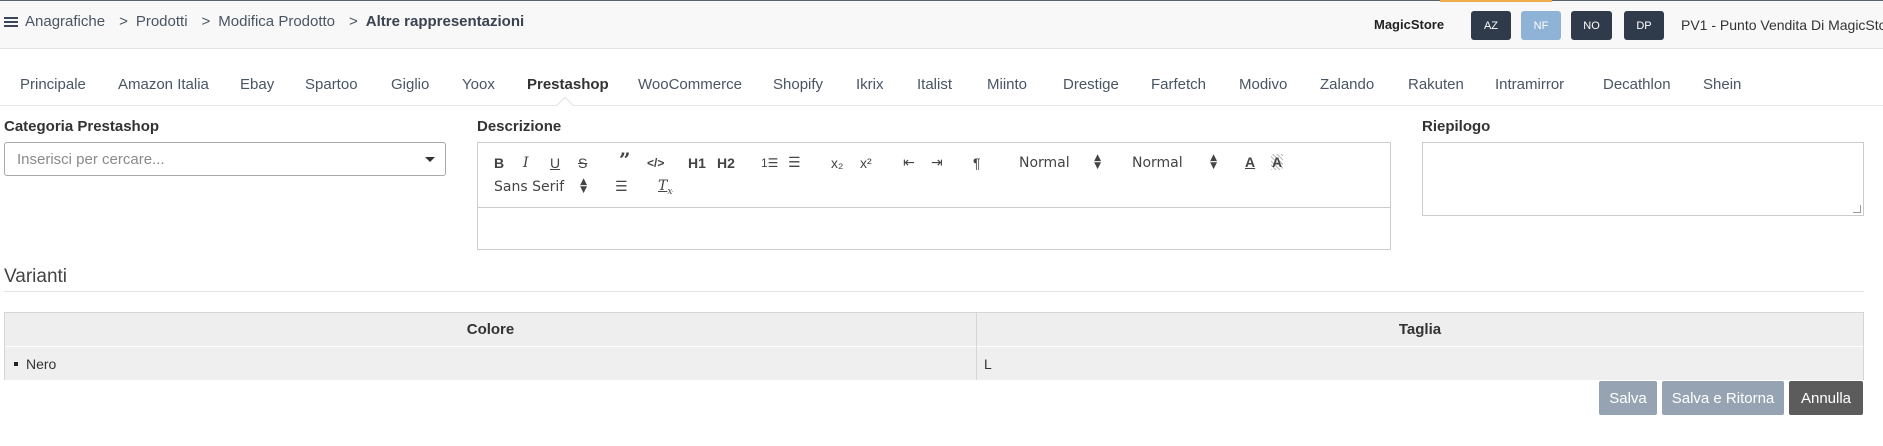 This screenshot has height=446, width=1883. What do you see at coordinates (162, 21) in the screenshot?
I see `breadcrumb-prodotti: Prodotti` at bounding box center [162, 21].